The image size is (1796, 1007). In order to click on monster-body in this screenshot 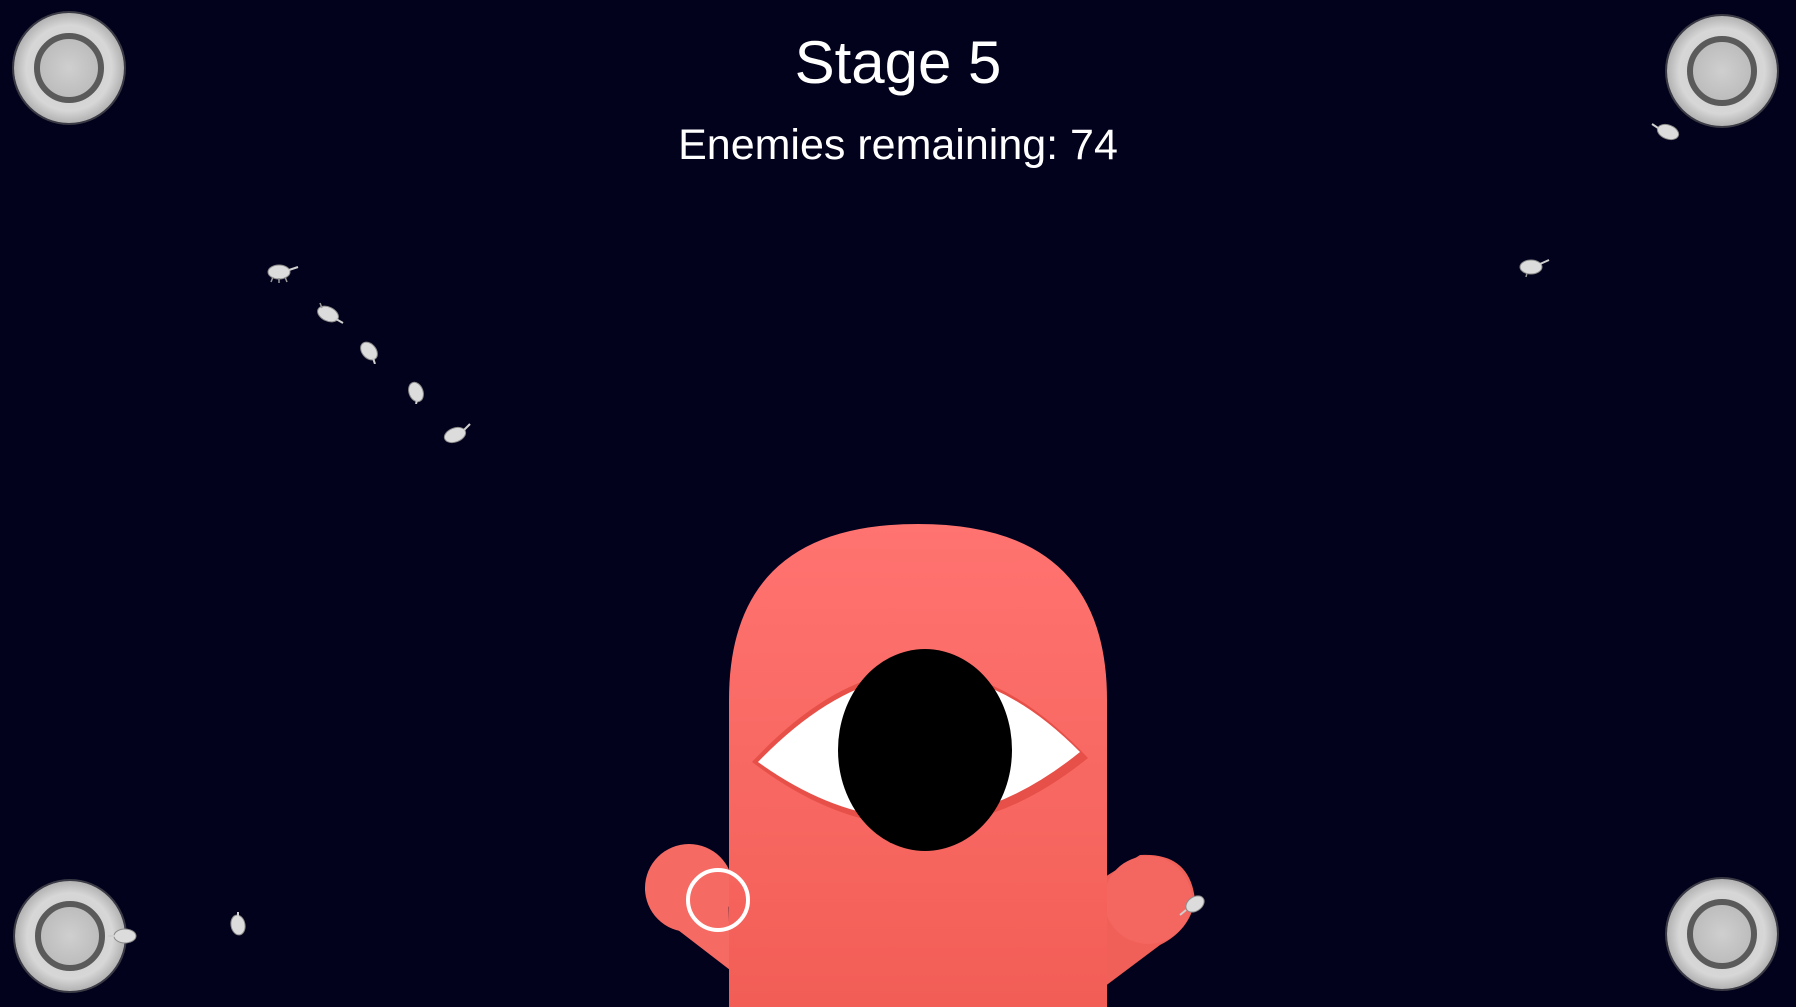, I will do `click(918, 765)`.